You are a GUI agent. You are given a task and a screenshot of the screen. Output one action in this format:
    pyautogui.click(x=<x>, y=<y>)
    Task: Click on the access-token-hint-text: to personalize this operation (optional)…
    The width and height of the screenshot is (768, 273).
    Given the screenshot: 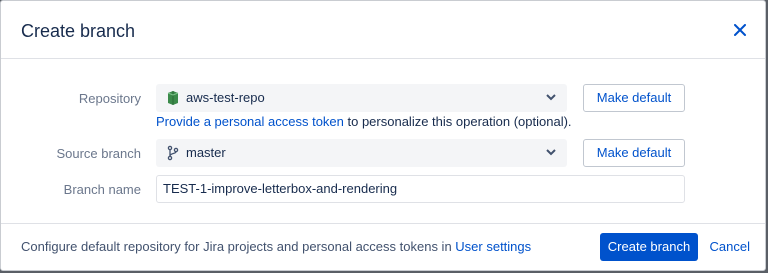 What is the action you would take?
    pyautogui.click(x=457, y=121)
    